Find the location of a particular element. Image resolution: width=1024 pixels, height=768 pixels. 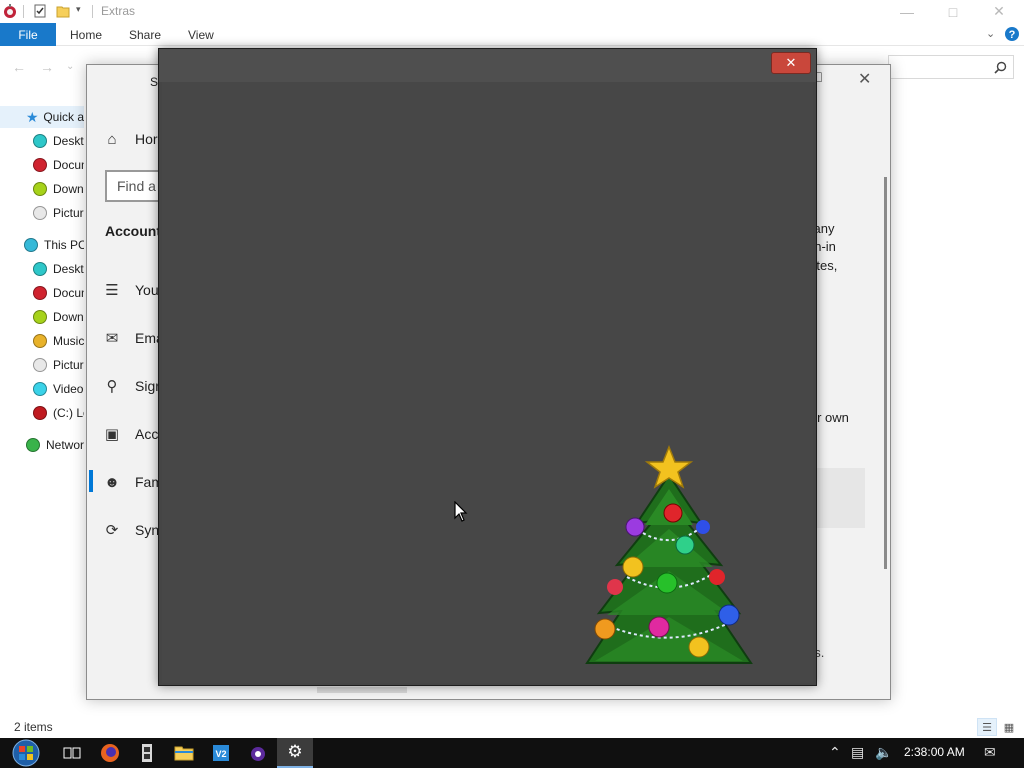

start-button is located at coordinates (26, 753).